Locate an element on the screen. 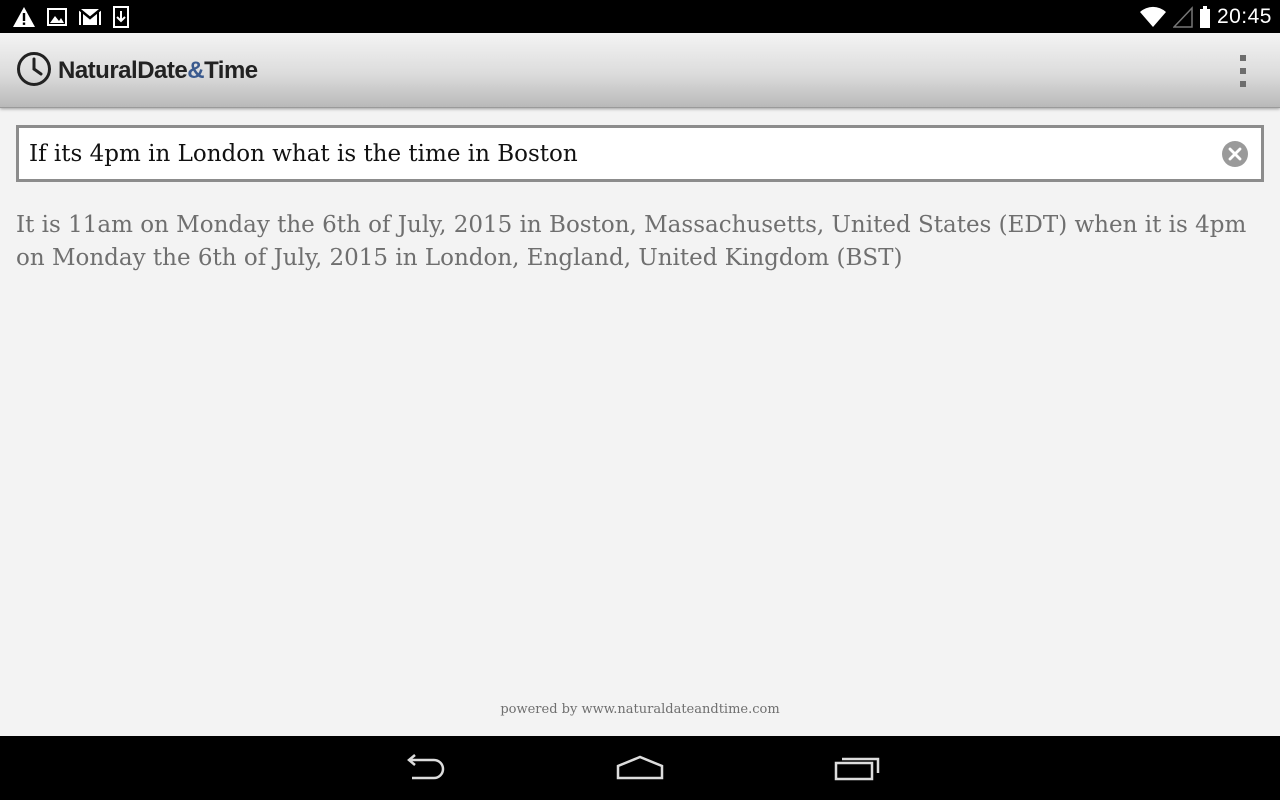 This screenshot has height=800, width=1280. clear-icon is located at coordinates (1235, 154).